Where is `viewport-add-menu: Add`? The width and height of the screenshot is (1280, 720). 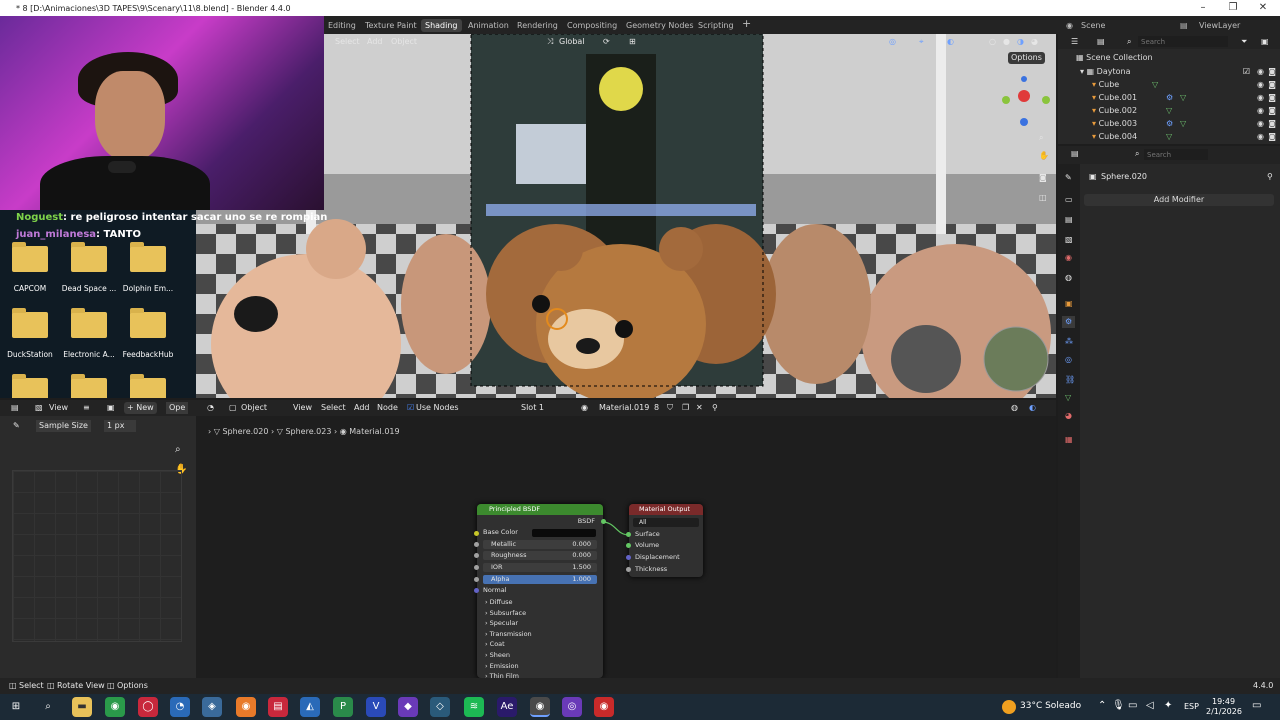
viewport-add-menu: Add is located at coordinates (375, 42).